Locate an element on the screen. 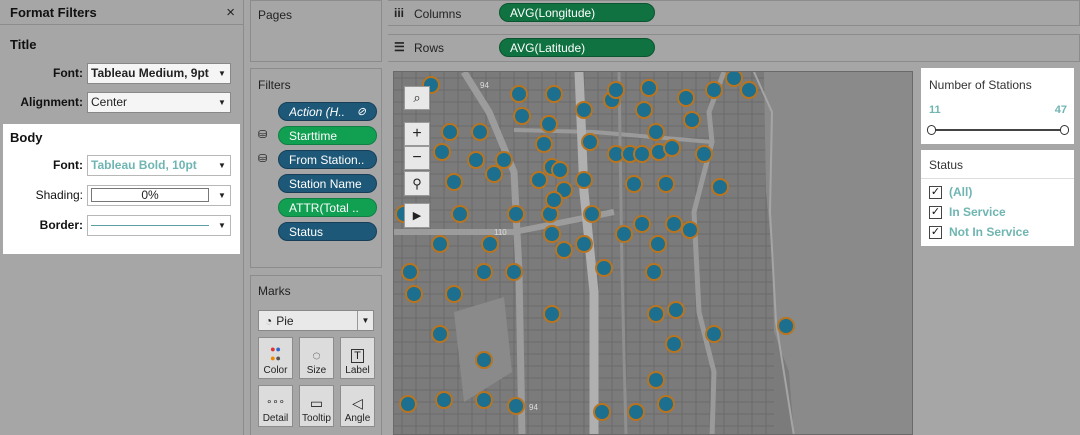  columns-shelf: iii Columns is located at coordinates (734, 13).